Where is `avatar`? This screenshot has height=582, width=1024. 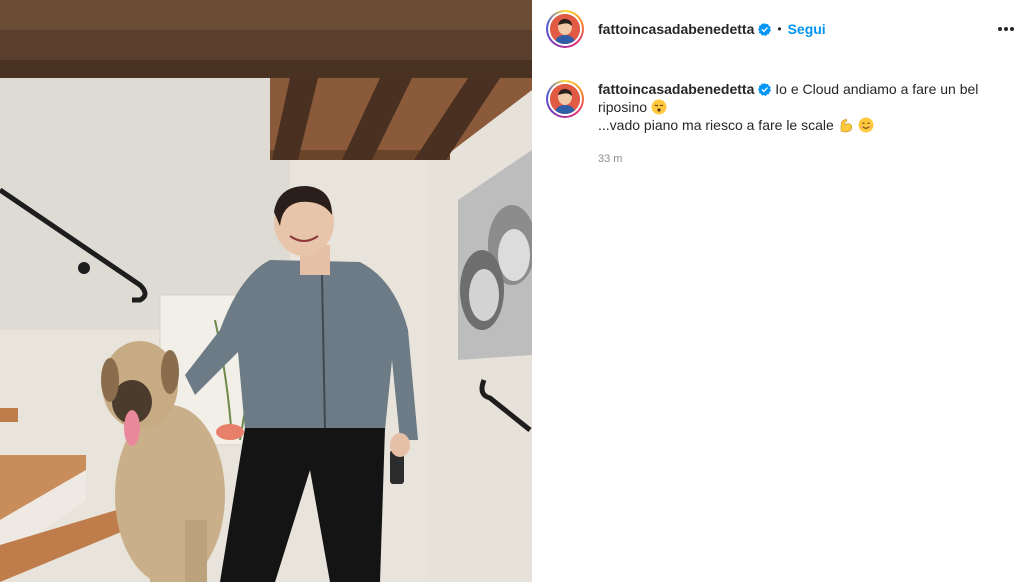
avatar is located at coordinates (565, 29).